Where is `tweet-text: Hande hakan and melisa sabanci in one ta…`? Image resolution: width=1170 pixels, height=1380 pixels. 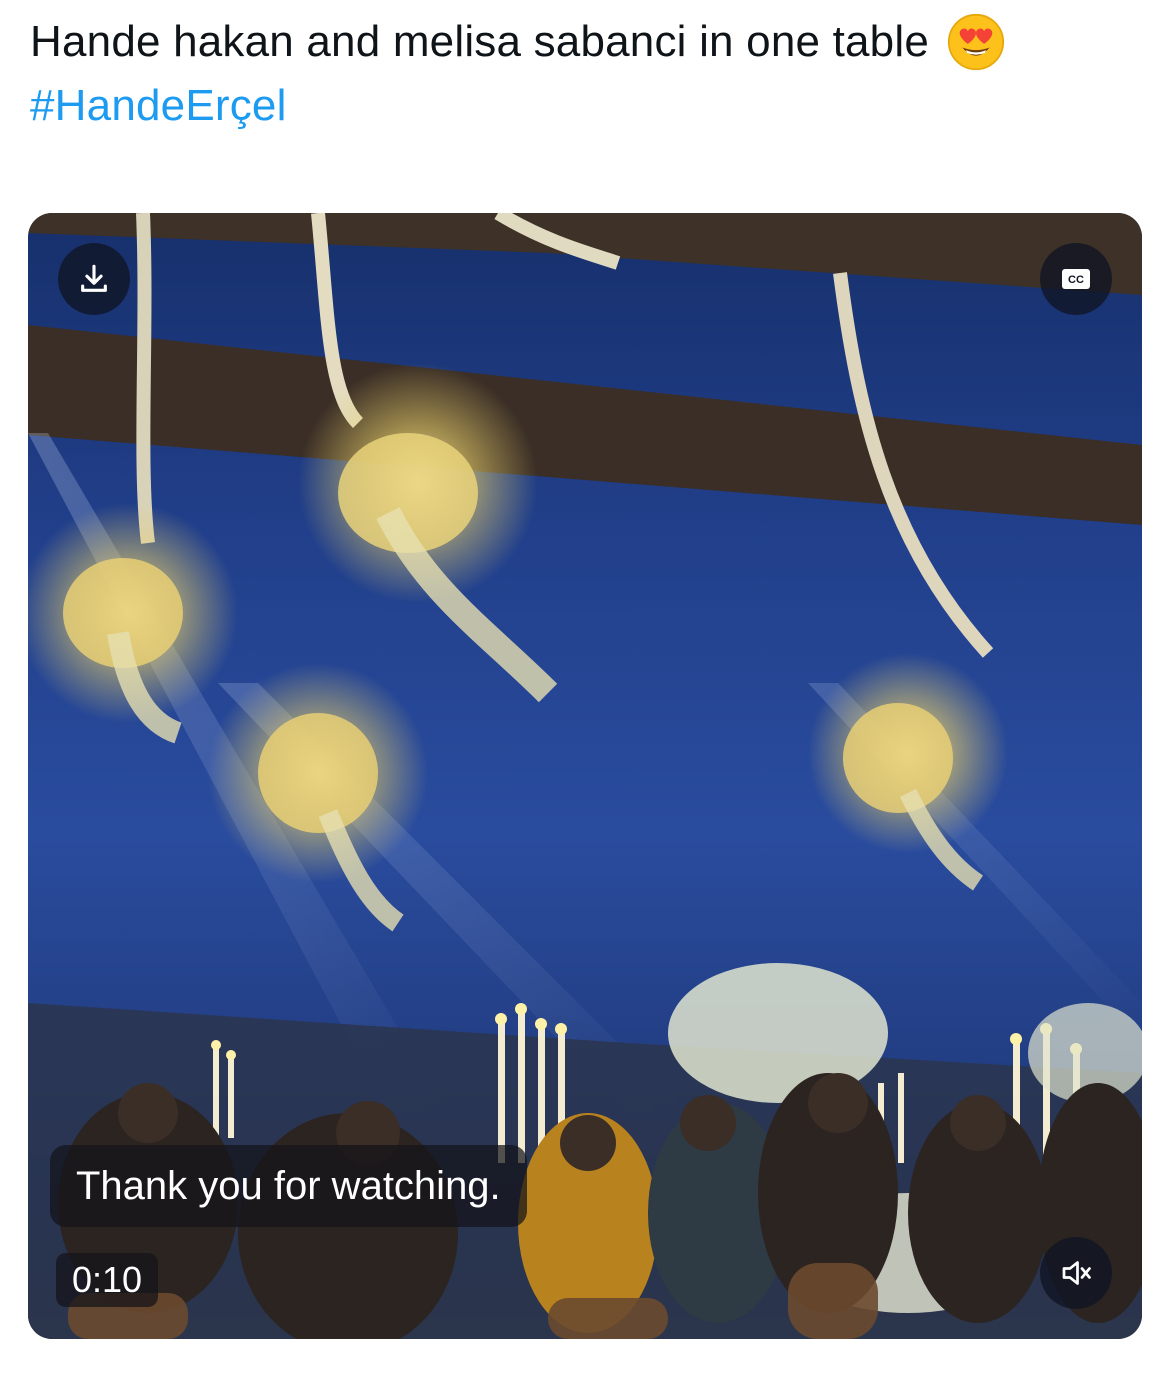 tweet-text: Hande hakan and melisa sabanci in one ta… is located at coordinates (590, 74).